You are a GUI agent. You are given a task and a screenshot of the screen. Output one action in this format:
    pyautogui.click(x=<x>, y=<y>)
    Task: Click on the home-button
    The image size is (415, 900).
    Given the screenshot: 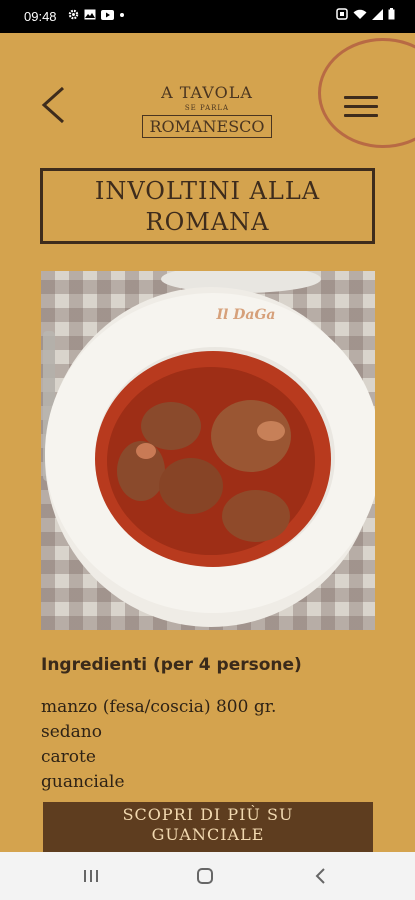 What is the action you would take?
    pyautogui.click(x=205, y=876)
    